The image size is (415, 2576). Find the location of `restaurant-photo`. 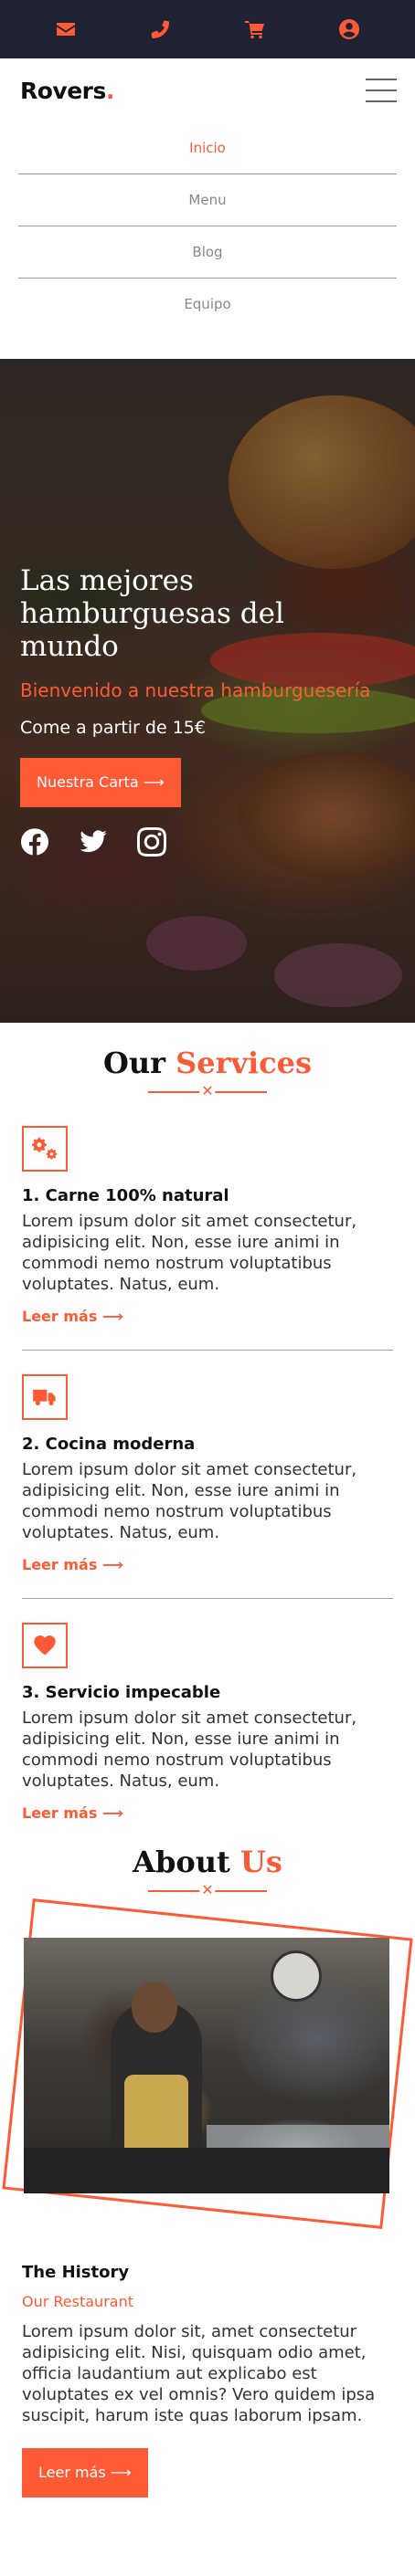

restaurant-photo is located at coordinates (206, 2065).